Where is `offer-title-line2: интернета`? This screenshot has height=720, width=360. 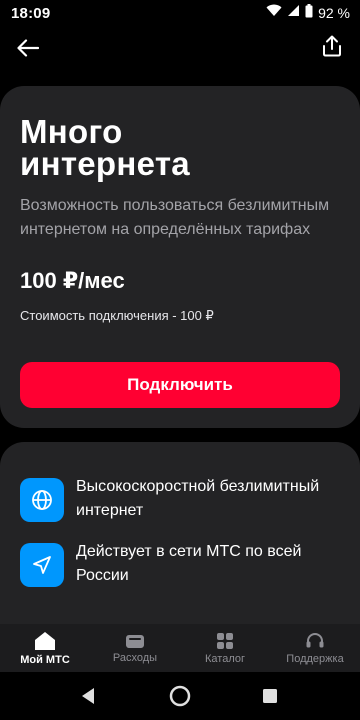 offer-title-line2: интернета is located at coordinates (105, 163).